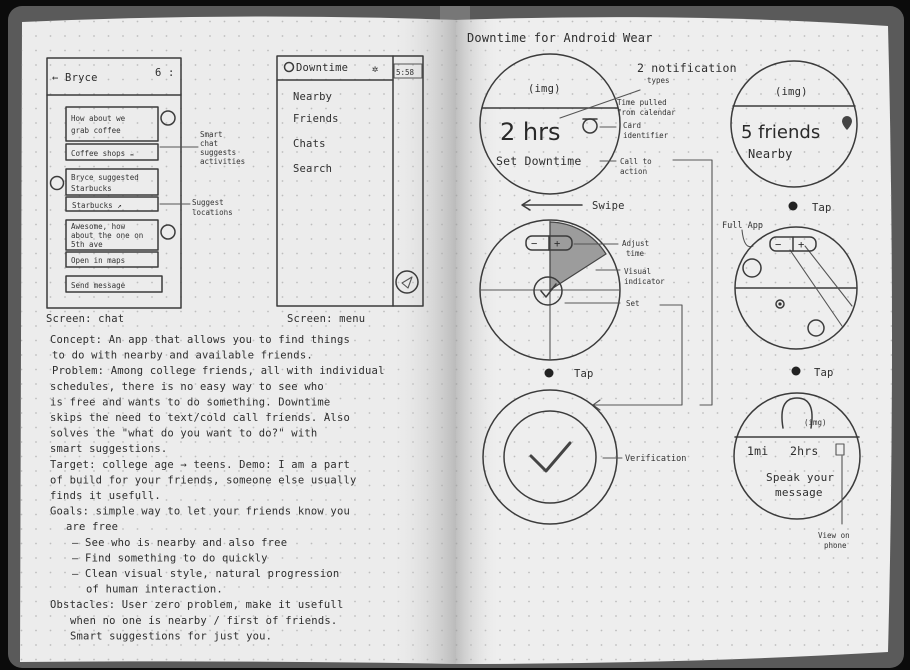 The image size is (910, 670). What do you see at coordinates (560, 38) in the screenshot?
I see `page-title: Downtime for Android Wear` at bounding box center [560, 38].